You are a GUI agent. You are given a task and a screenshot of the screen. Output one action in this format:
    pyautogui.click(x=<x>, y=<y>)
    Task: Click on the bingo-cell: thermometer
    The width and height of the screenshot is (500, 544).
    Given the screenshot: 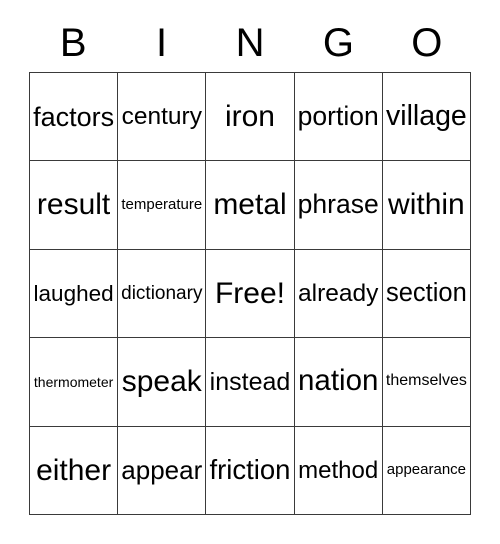 What is the action you would take?
    pyautogui.click(x=74, y=382)
    